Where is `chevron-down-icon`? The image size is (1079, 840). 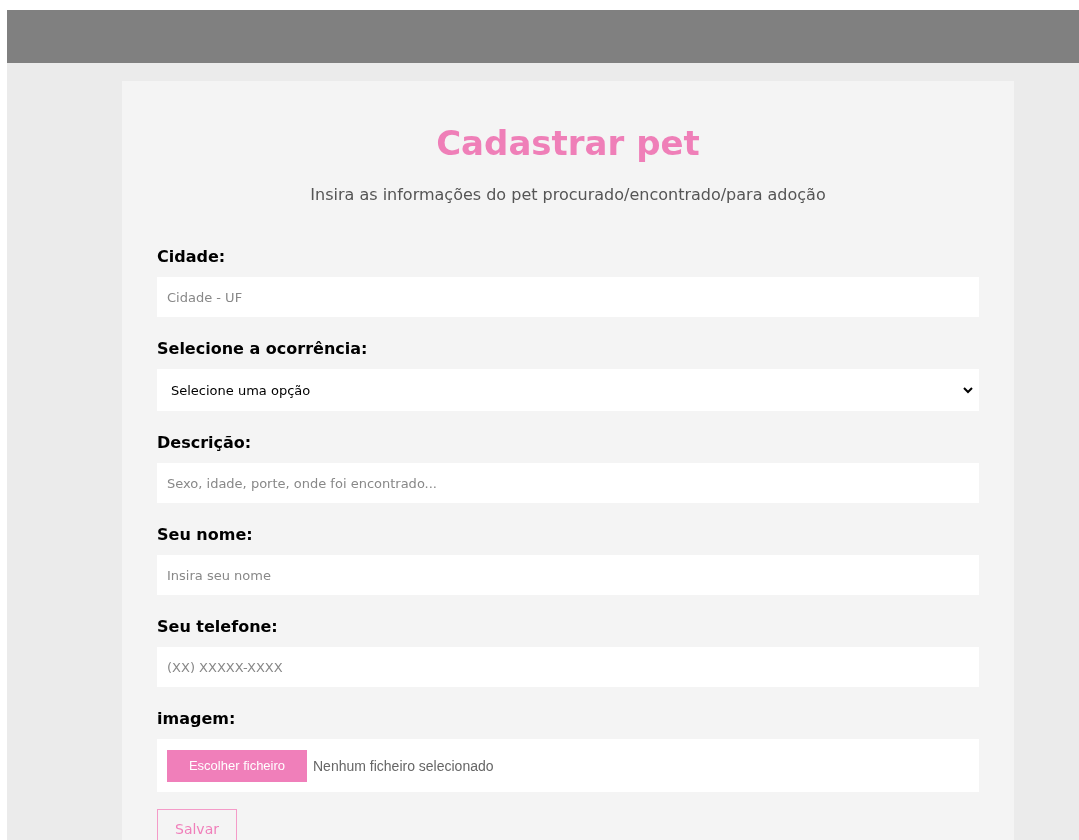 chevron-down-icon is located at coordinates (968, 390).